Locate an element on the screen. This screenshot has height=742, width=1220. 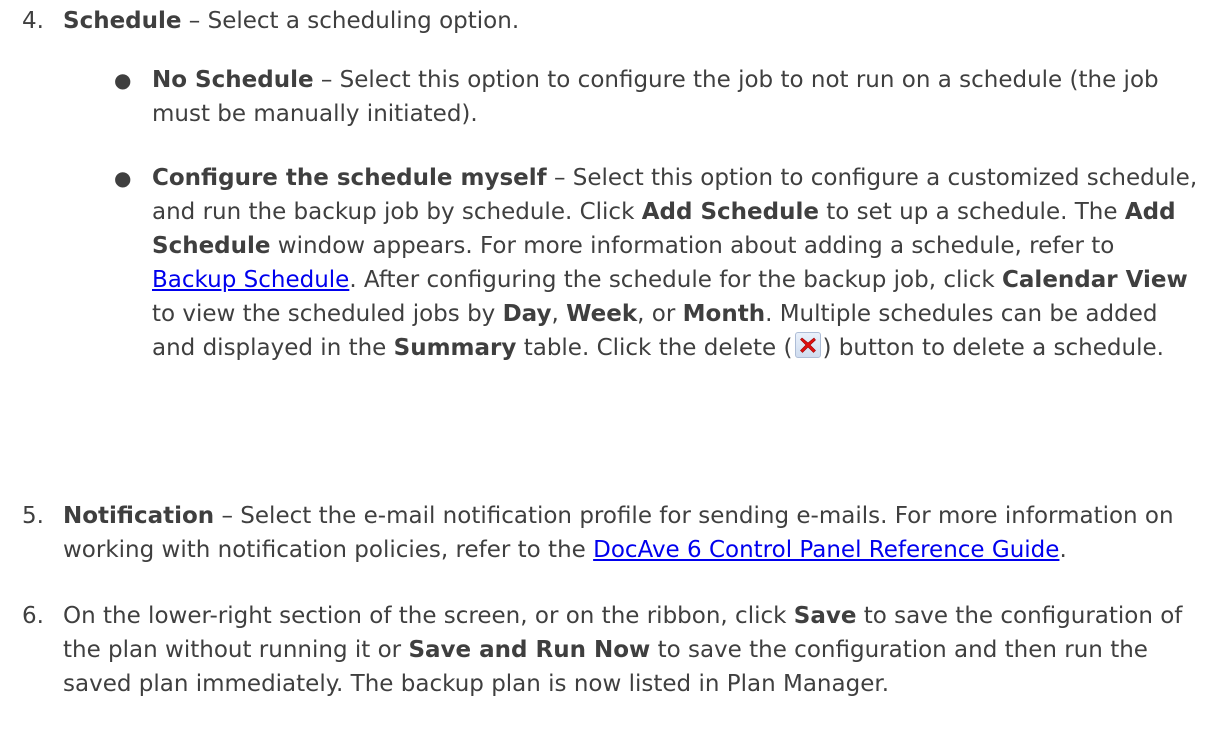
step-number: 4. is located at coordinates (33, 21).